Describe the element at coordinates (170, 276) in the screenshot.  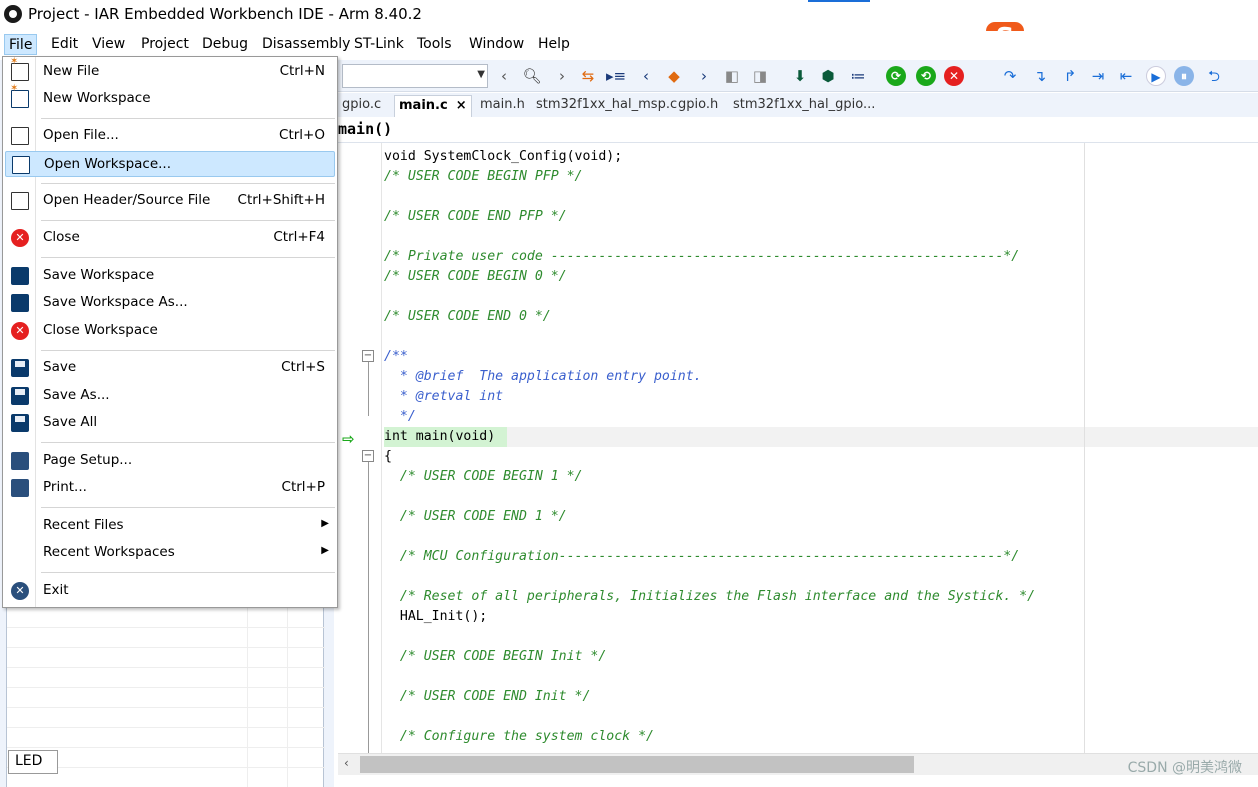
I see `menu-item-save-workspace: Save Workspace` at that location.